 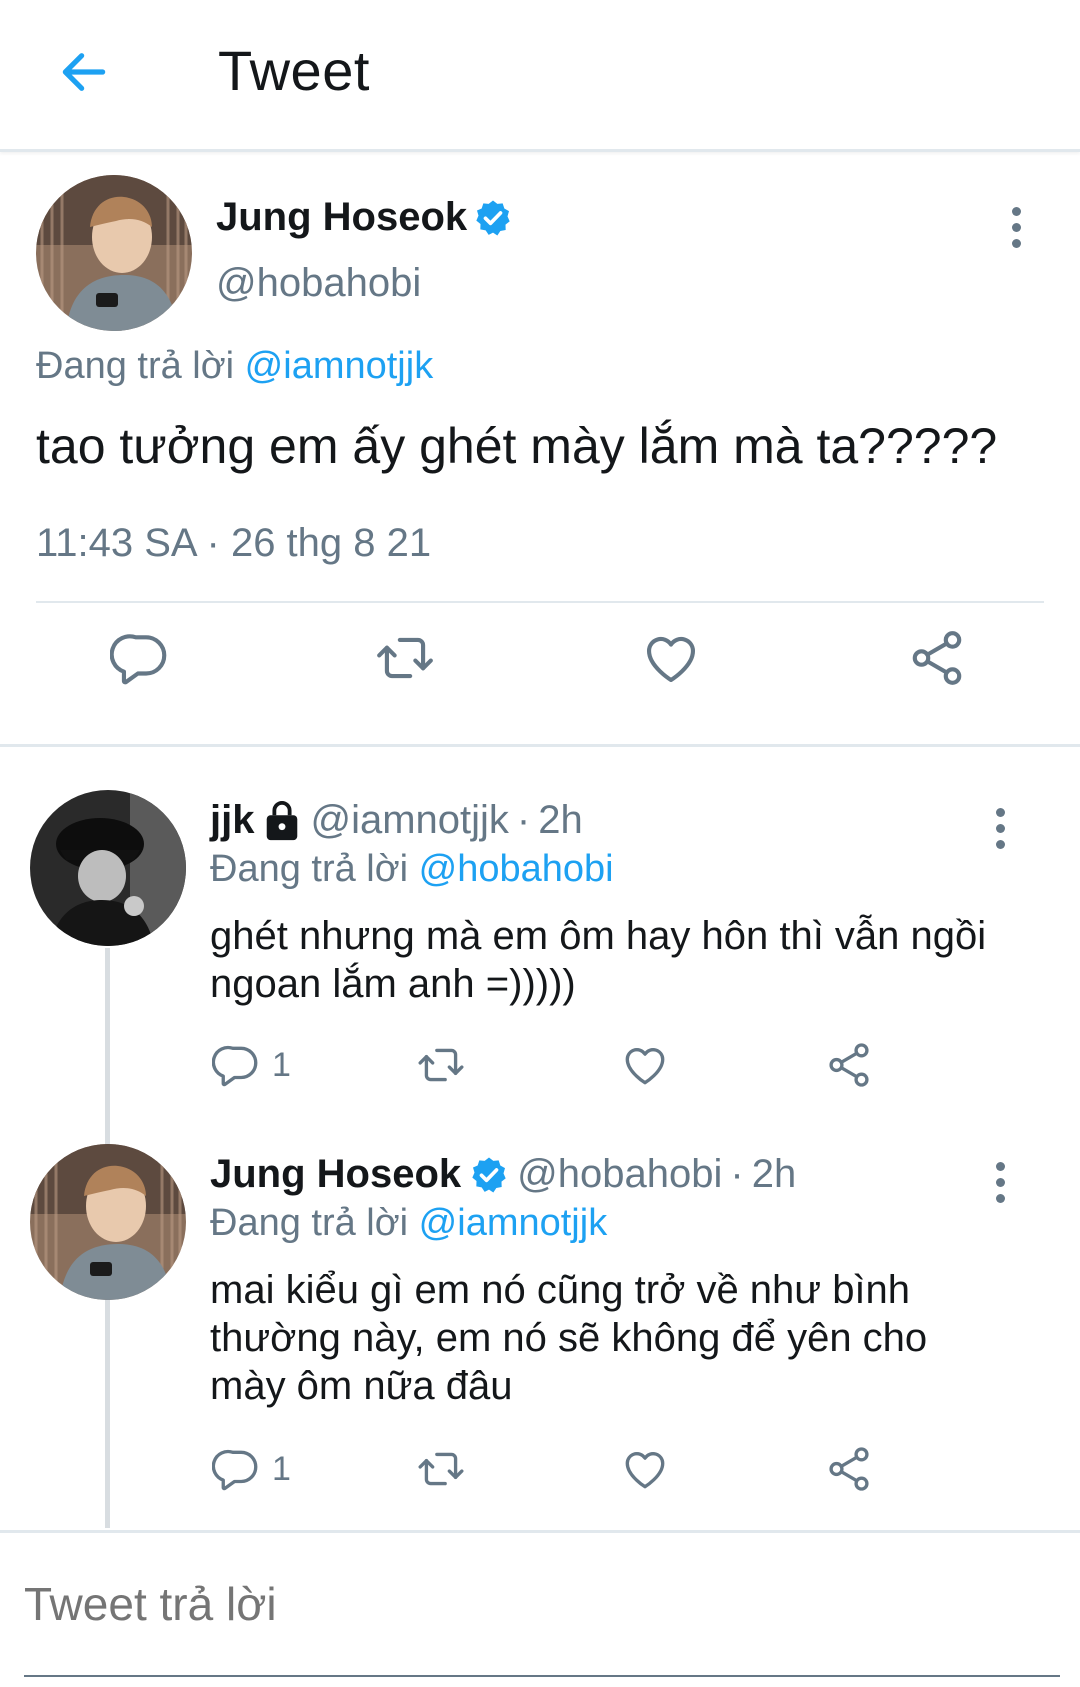 I want to click on back-button, so click(x=84, y=72).